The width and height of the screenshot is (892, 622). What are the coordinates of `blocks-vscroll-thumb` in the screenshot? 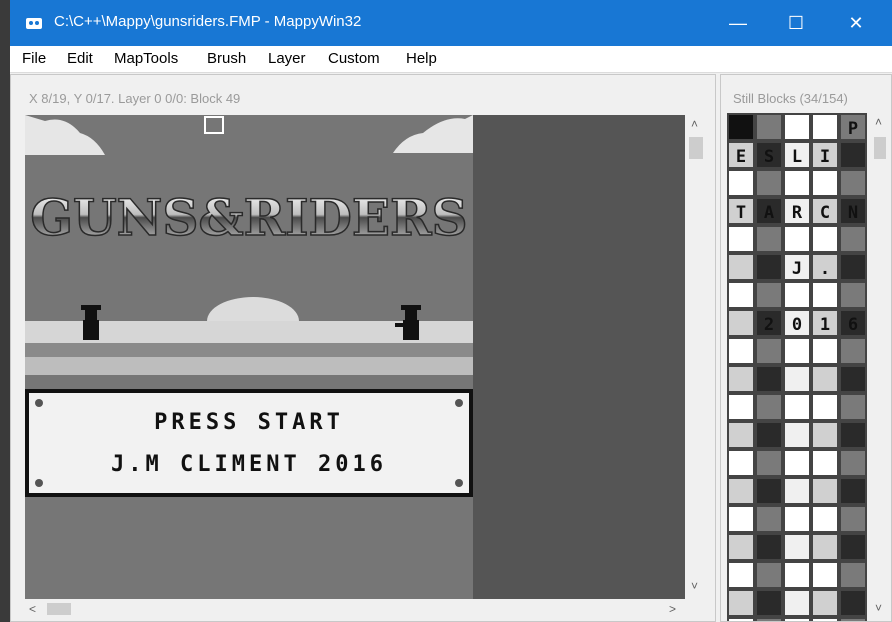 It's located at (880, 148).